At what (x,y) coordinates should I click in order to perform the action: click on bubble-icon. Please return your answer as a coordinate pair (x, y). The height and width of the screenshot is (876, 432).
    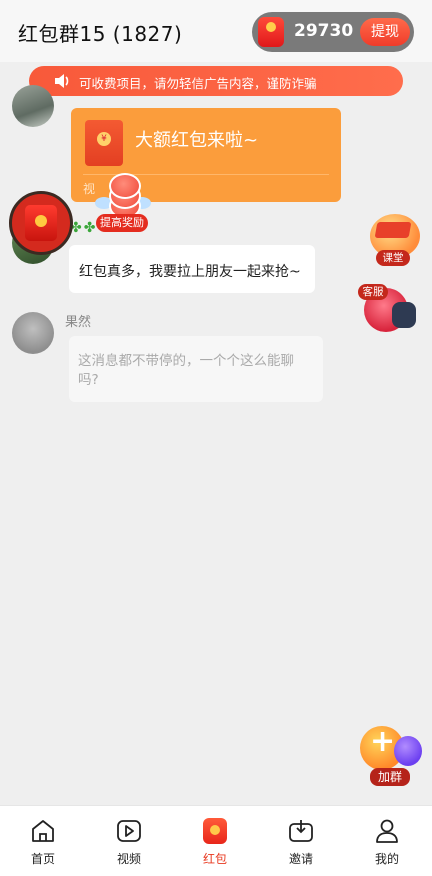
    Looking at the image, I should click on (408, 751).